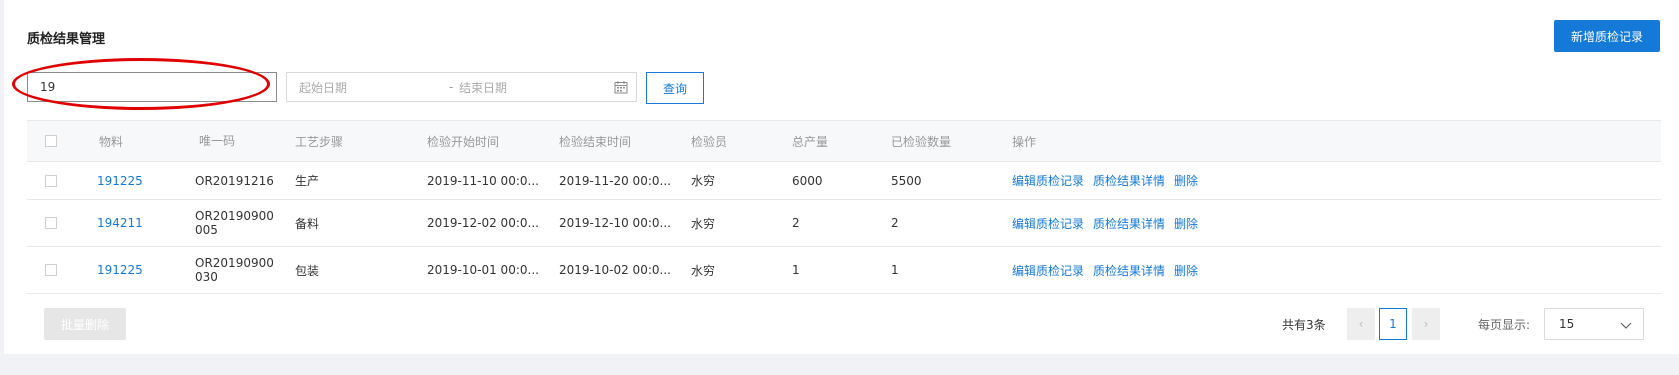 This screenshot has height=375, width=1679. Describe the element at coordinates (709, 141) in the screenshot. I see `column-header: 检验员` at that location.